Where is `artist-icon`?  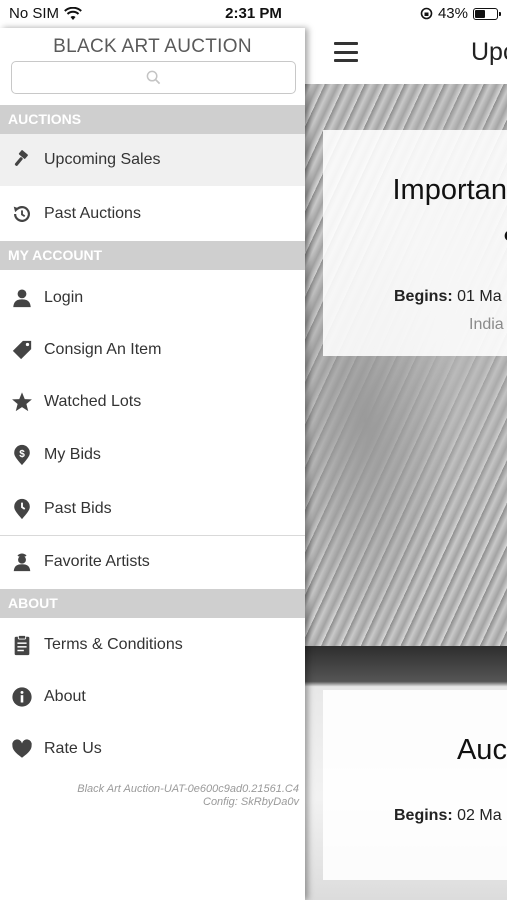 artist-icon is located at coordinates (22, 562).